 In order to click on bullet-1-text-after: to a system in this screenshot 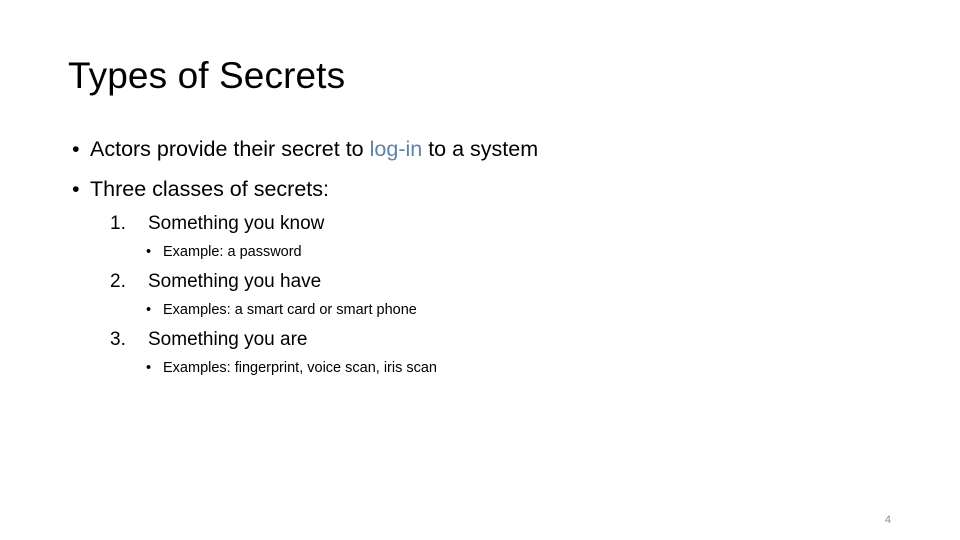, I will do `click(480, 149)`.